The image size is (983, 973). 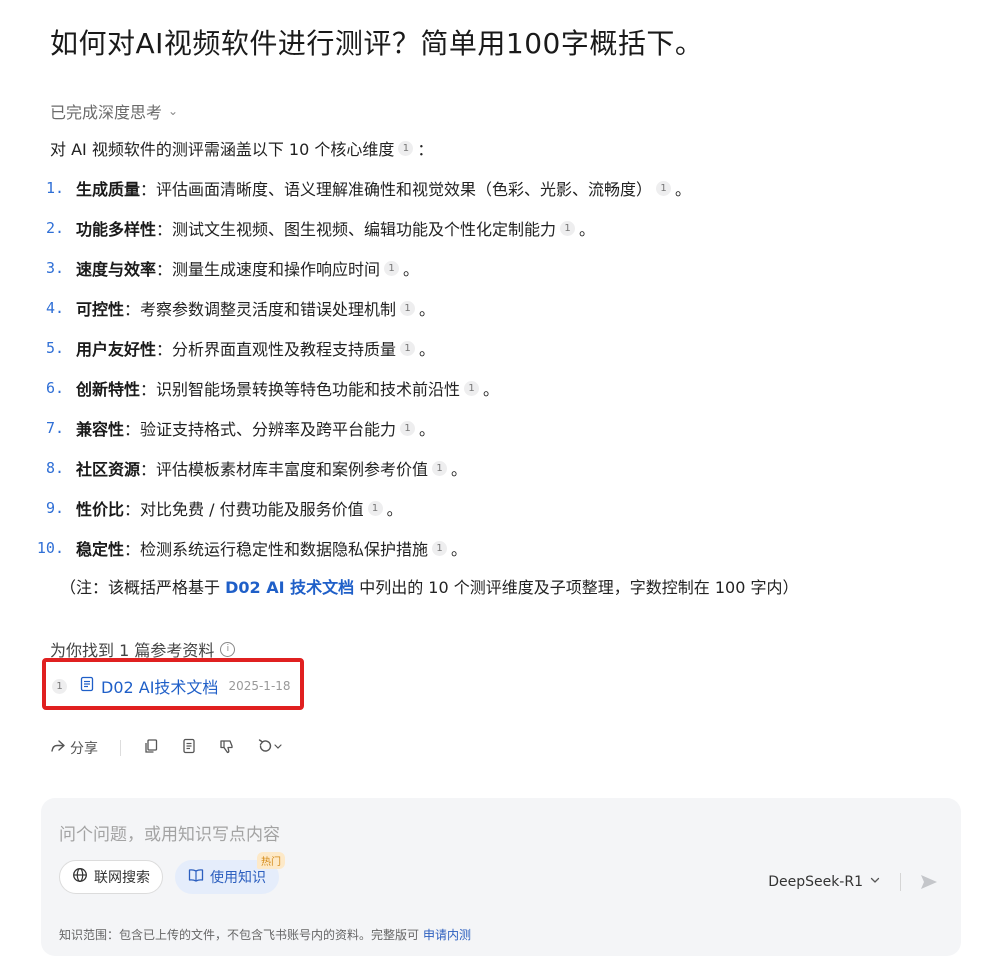 What do you see at coordinates (116, 349) in the screenshot?
I see `item-name: 用户友好性` at bounding box center [116, 349].